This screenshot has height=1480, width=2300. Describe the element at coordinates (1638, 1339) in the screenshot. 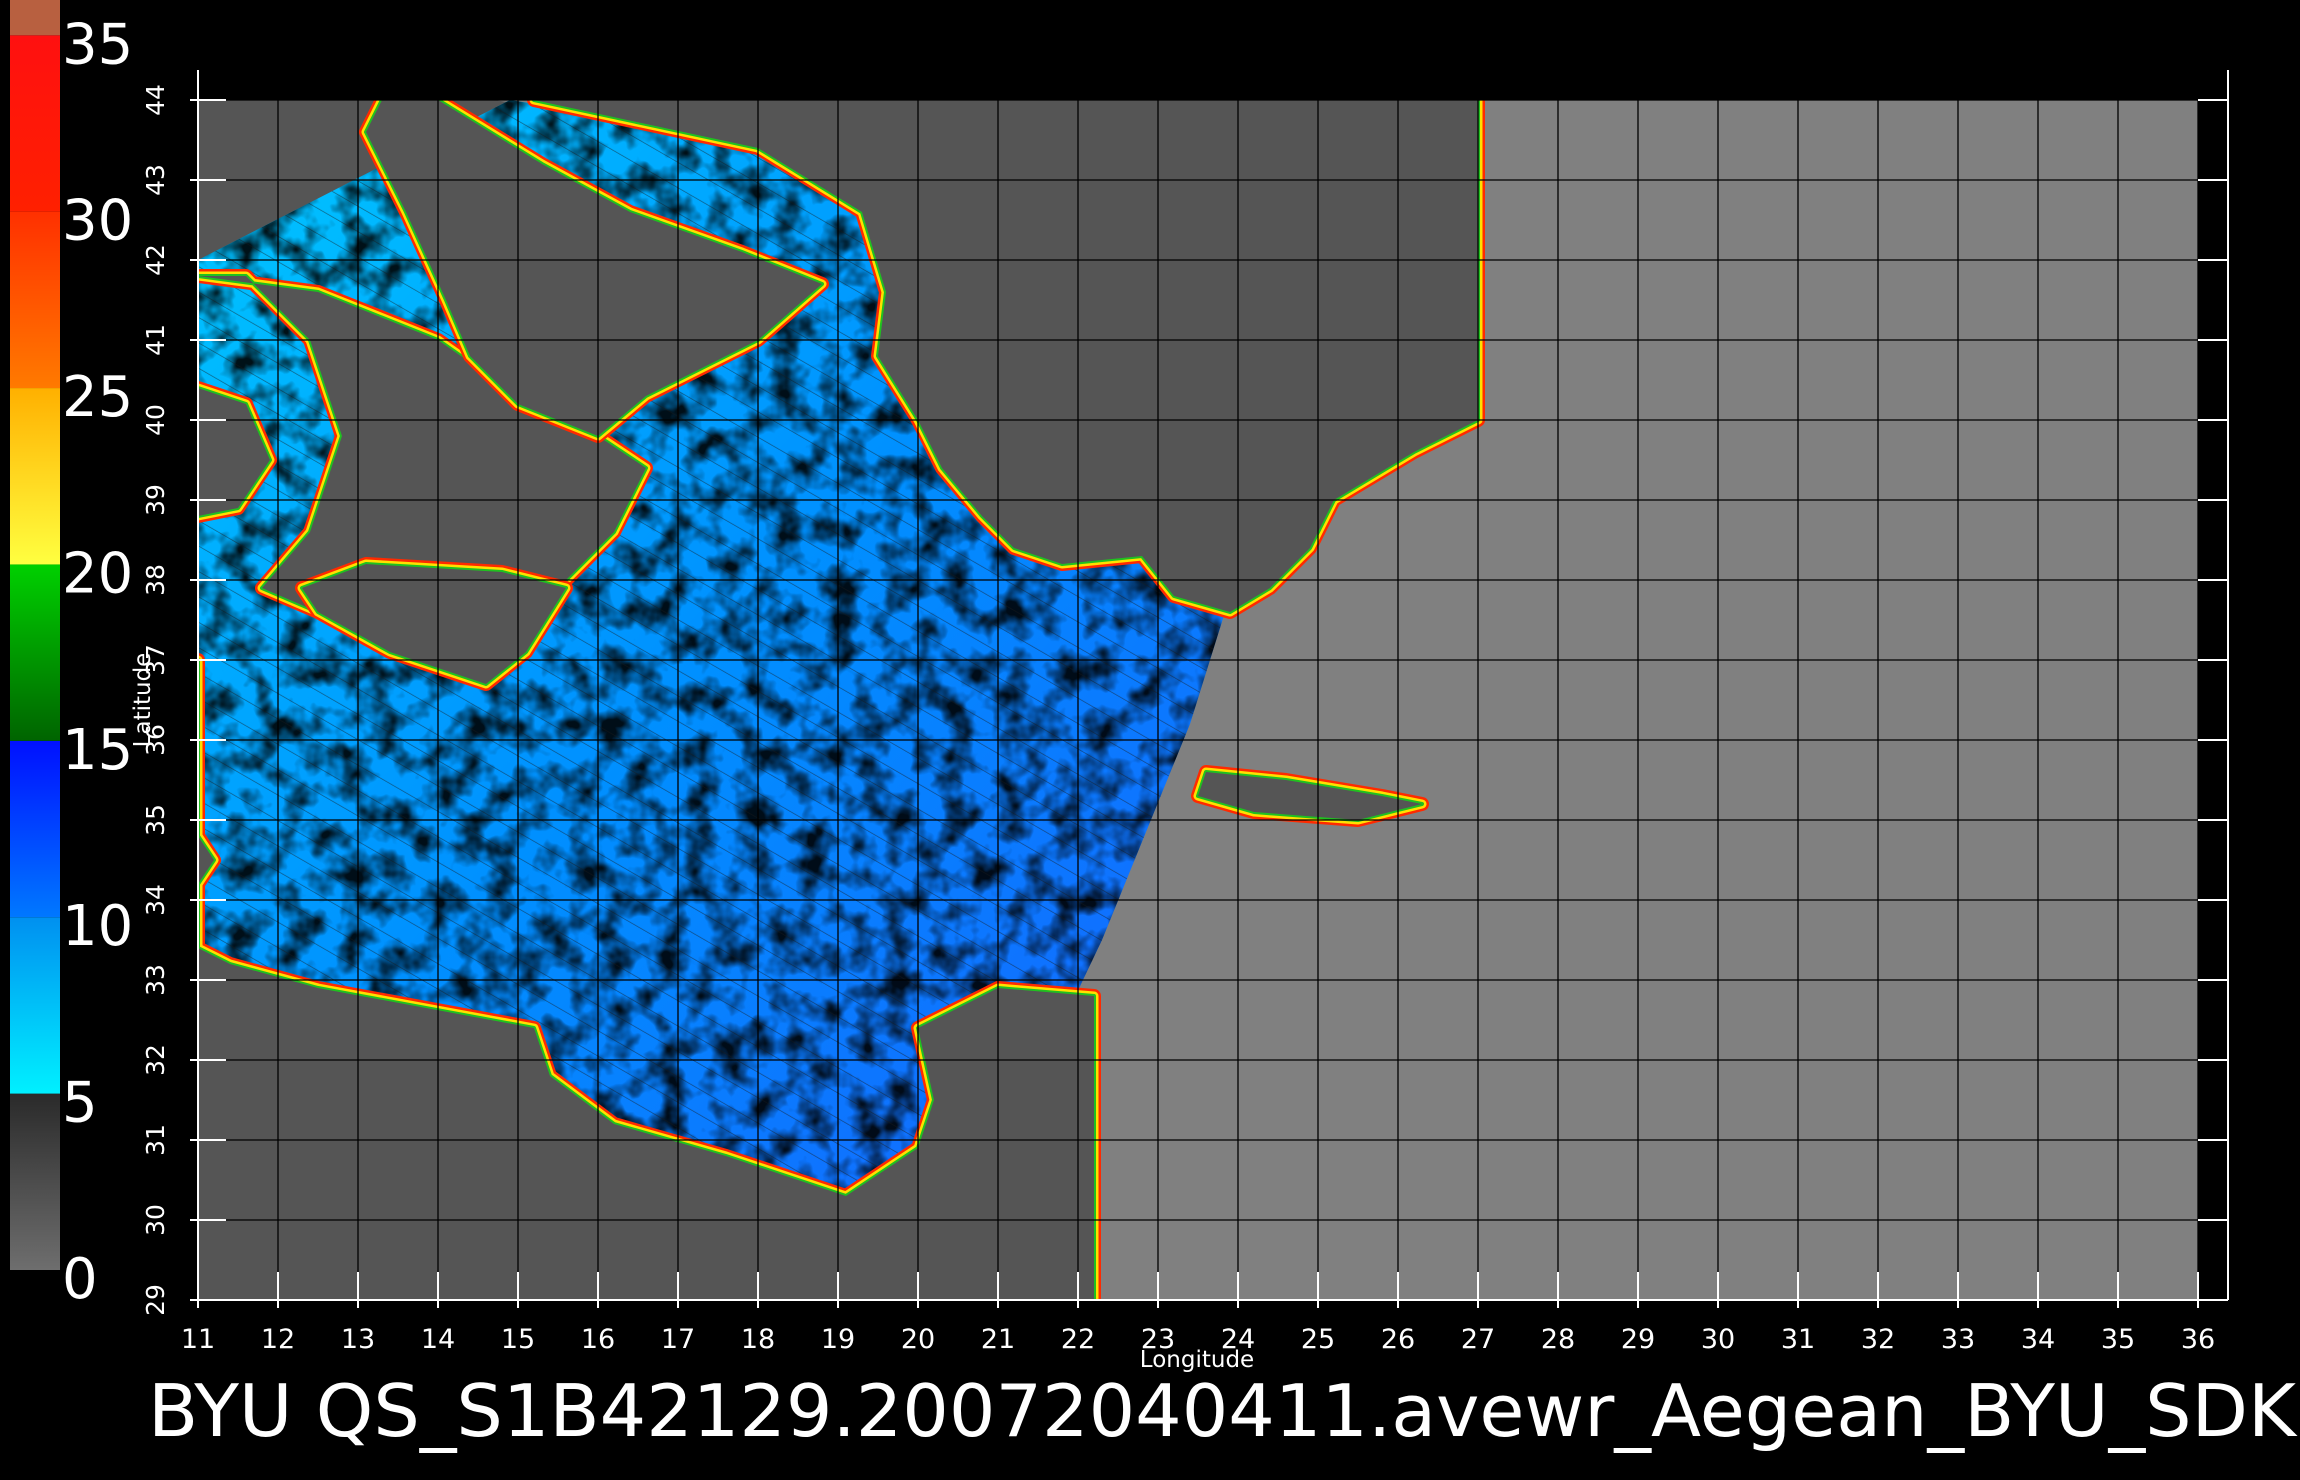

I see `x-tick-label: 29` at that location.